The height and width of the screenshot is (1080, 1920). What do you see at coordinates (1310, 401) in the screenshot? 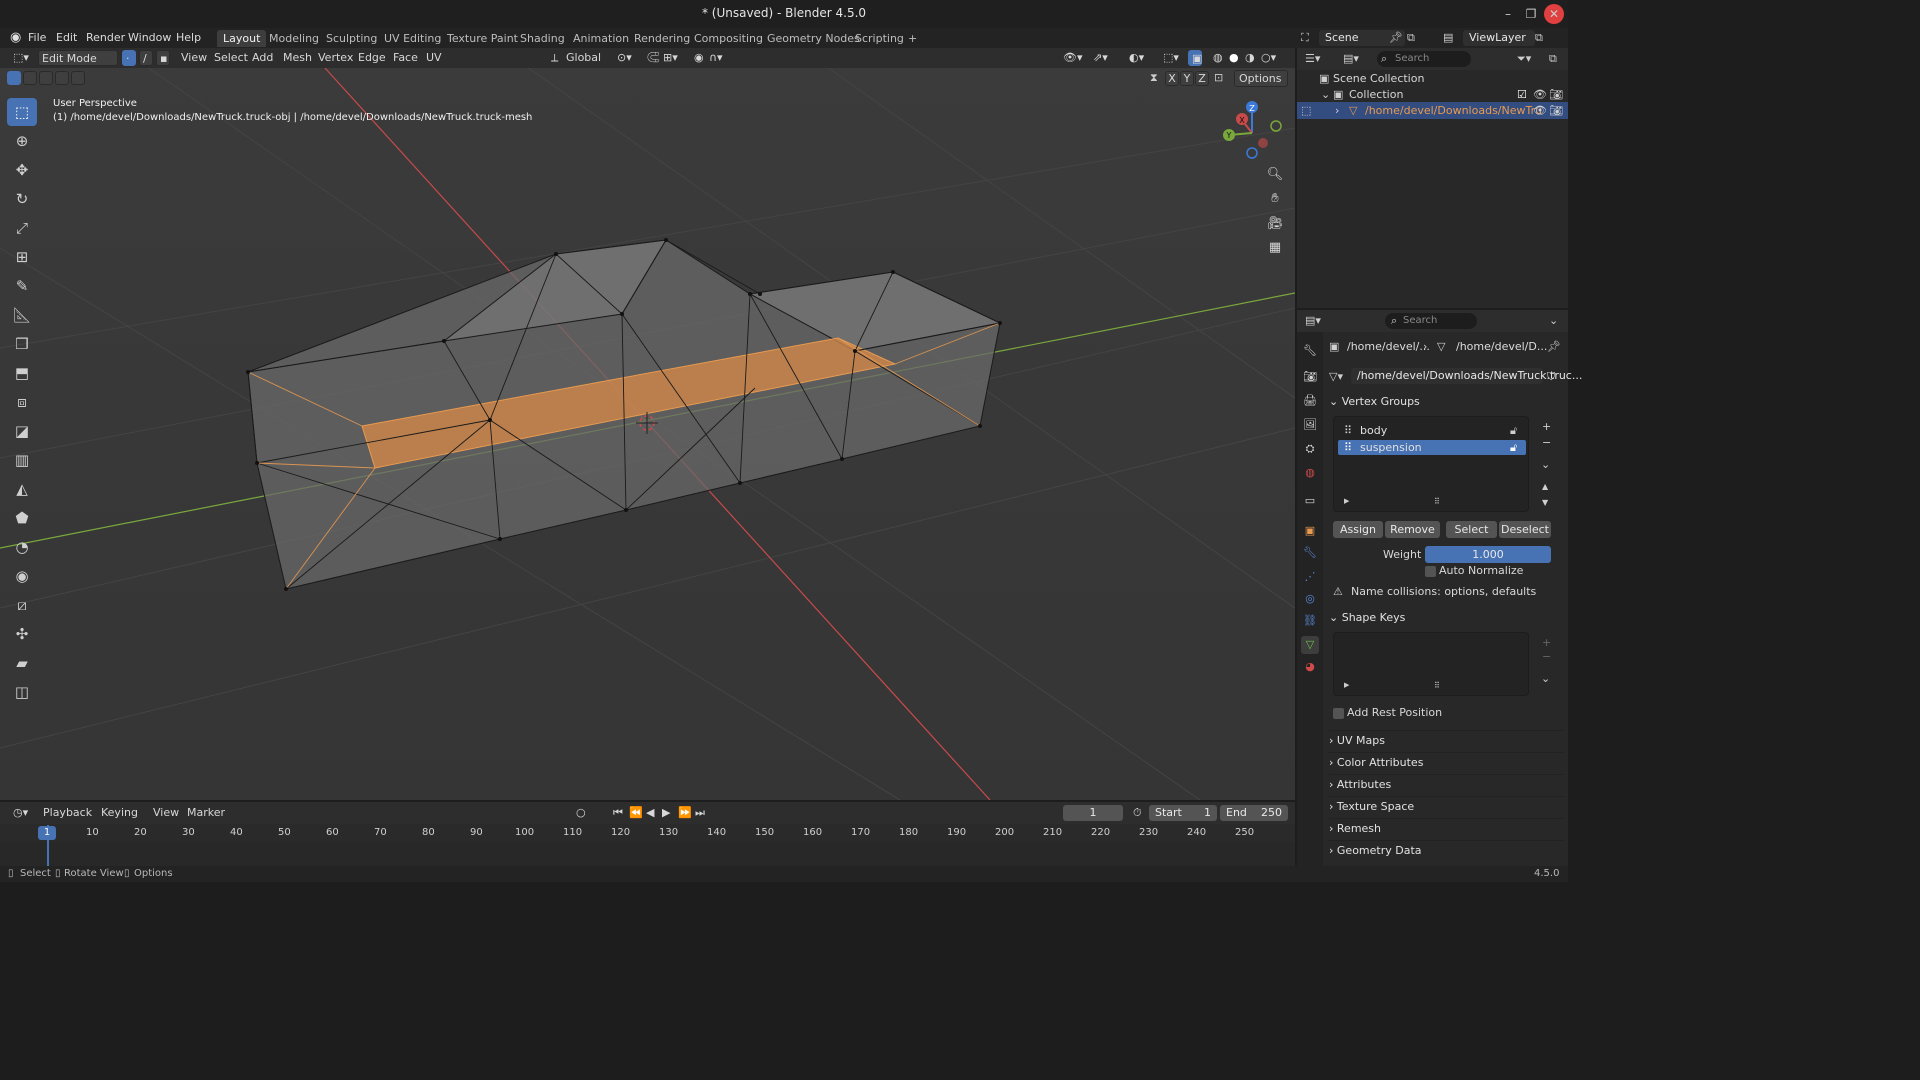
I see `output-tab-icon: 🖨︎` at bounding box center [1310, 401].